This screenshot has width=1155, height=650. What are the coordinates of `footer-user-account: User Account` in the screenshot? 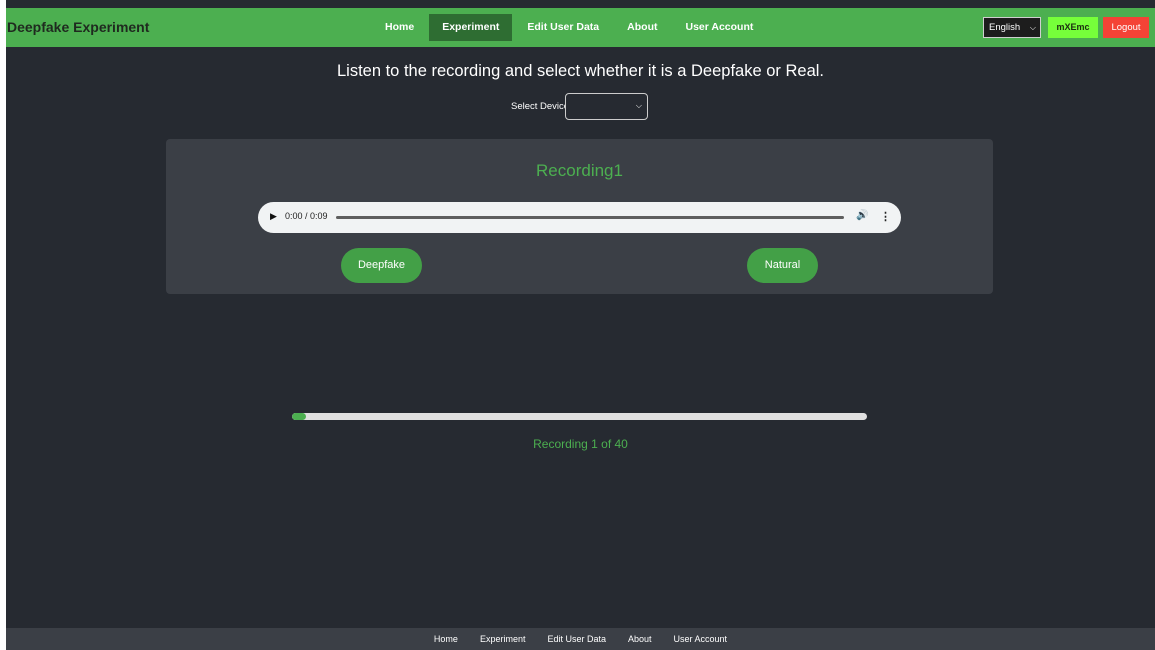 It's located at (701, 639).